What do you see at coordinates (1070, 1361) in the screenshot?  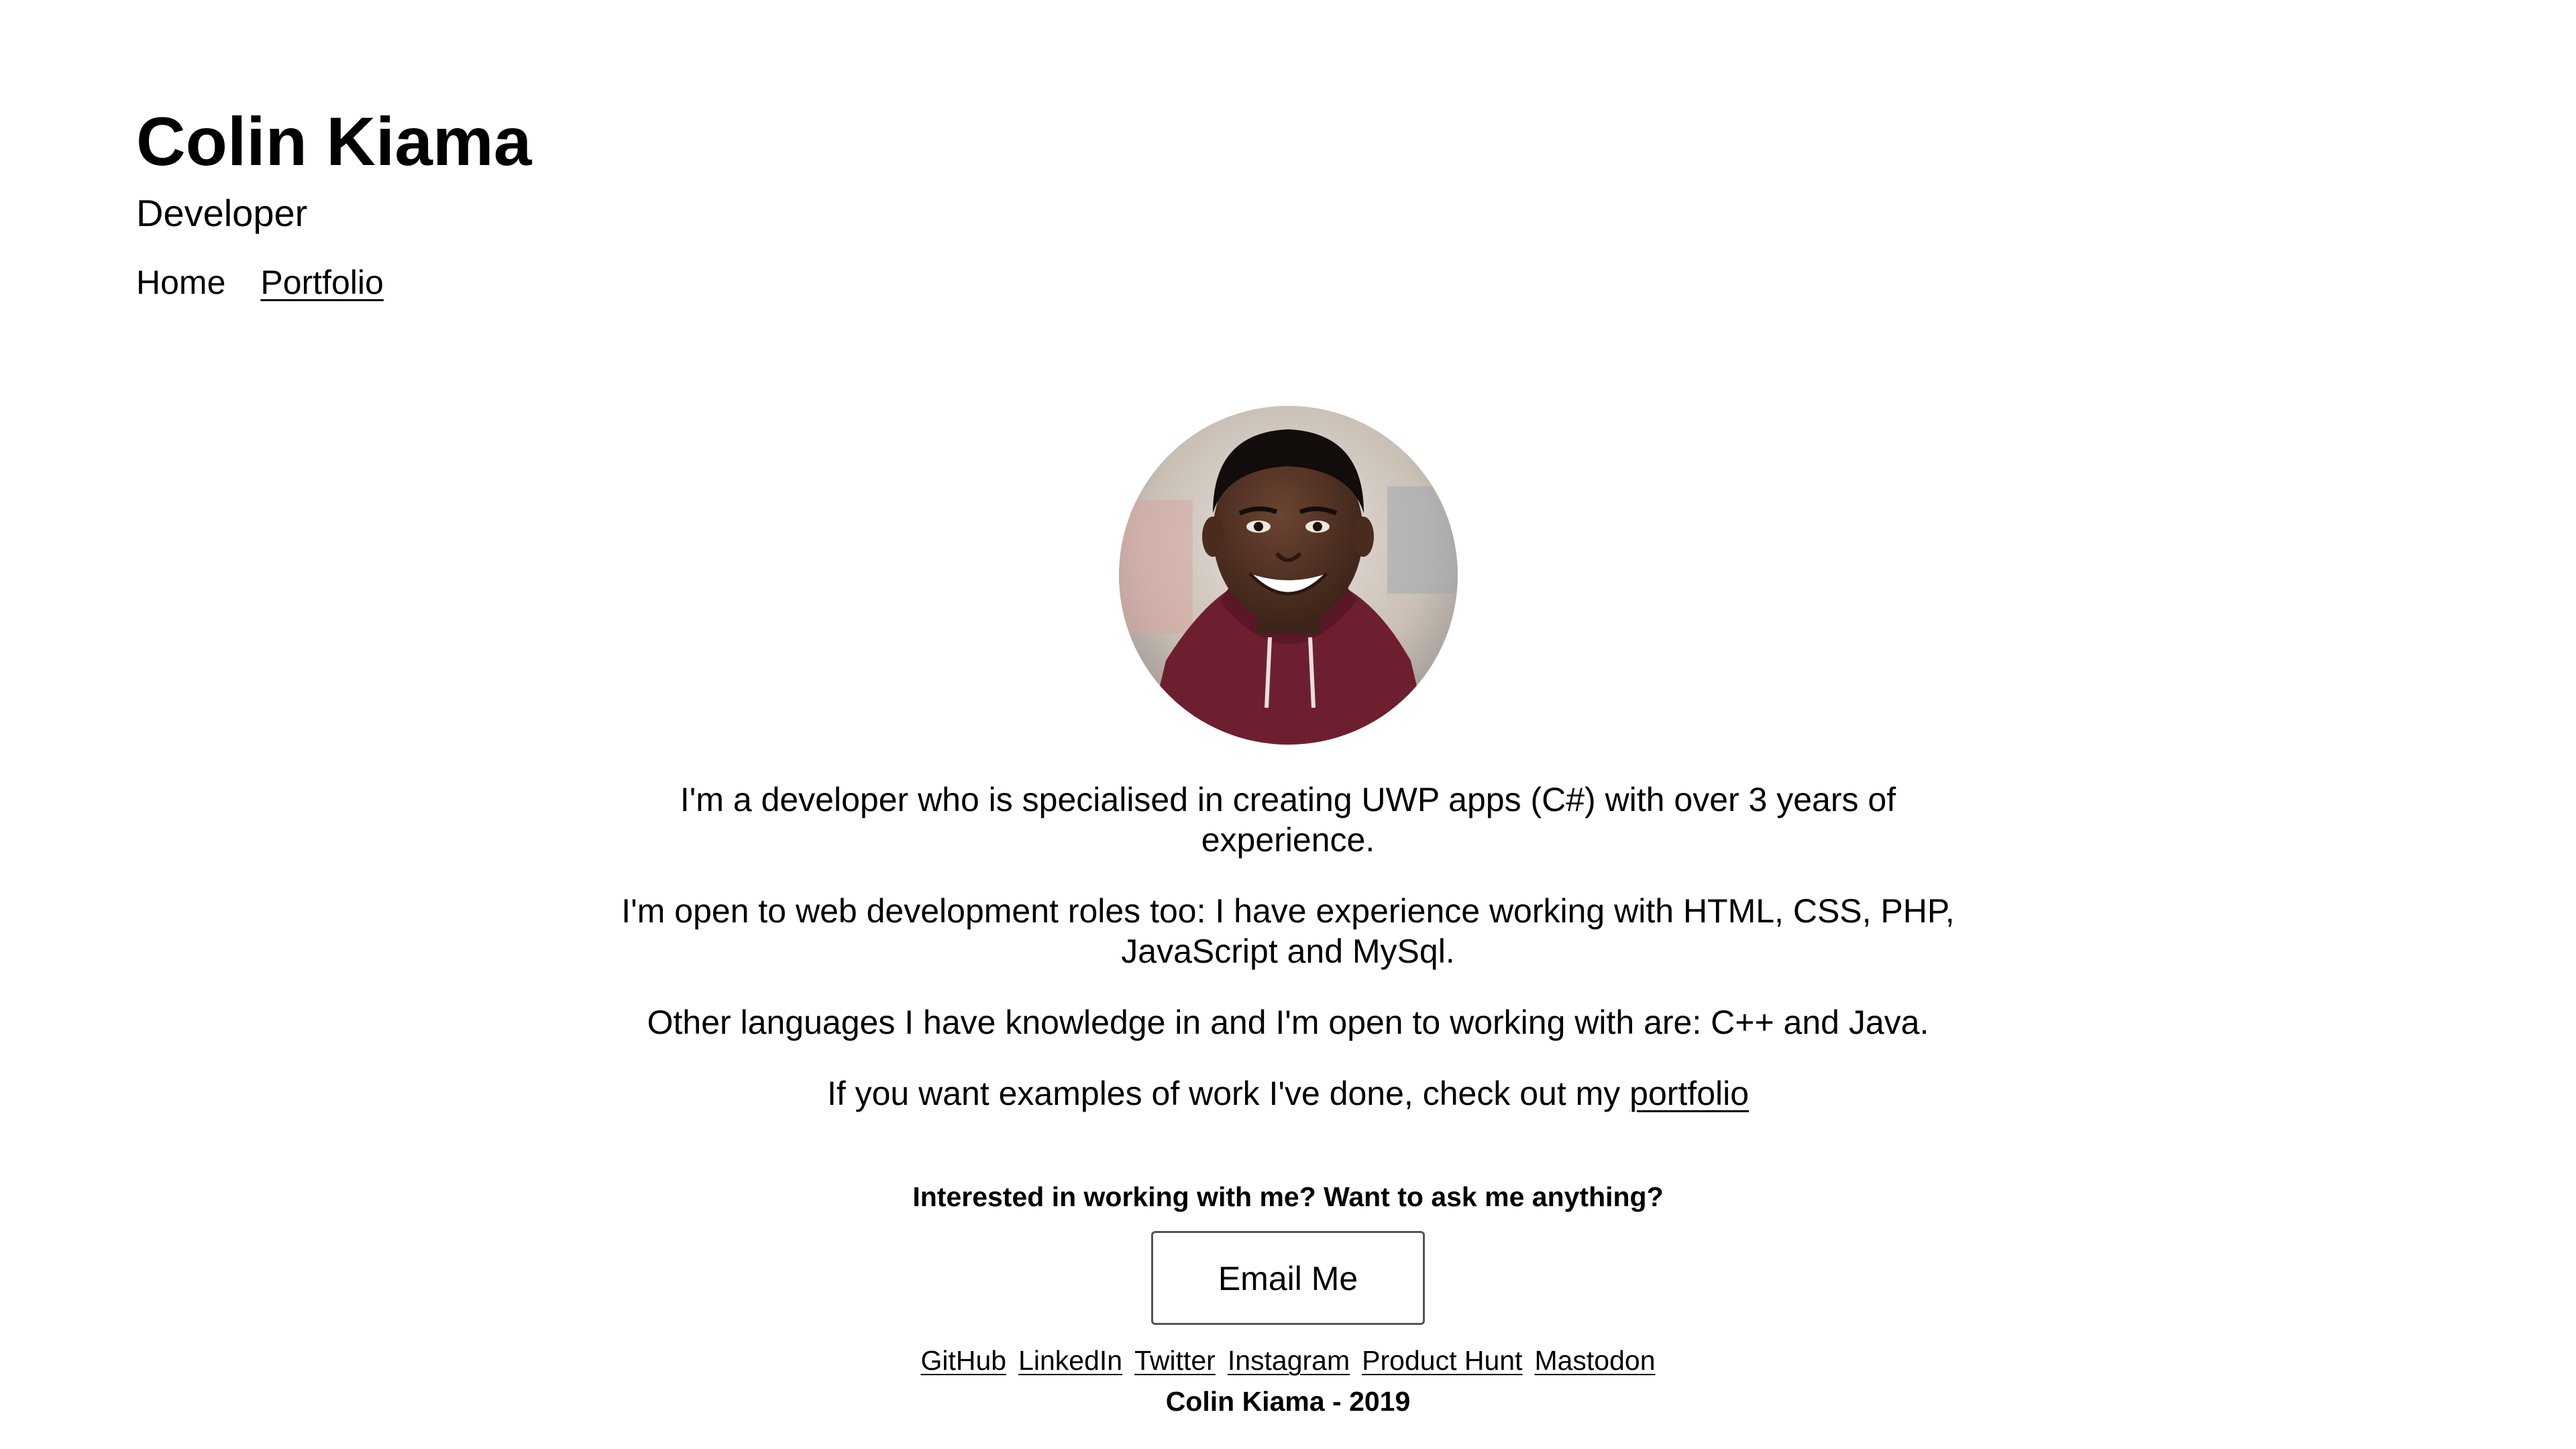 I see `linkedin-link: LinkedIn` at bounding box center [1070, 1361].